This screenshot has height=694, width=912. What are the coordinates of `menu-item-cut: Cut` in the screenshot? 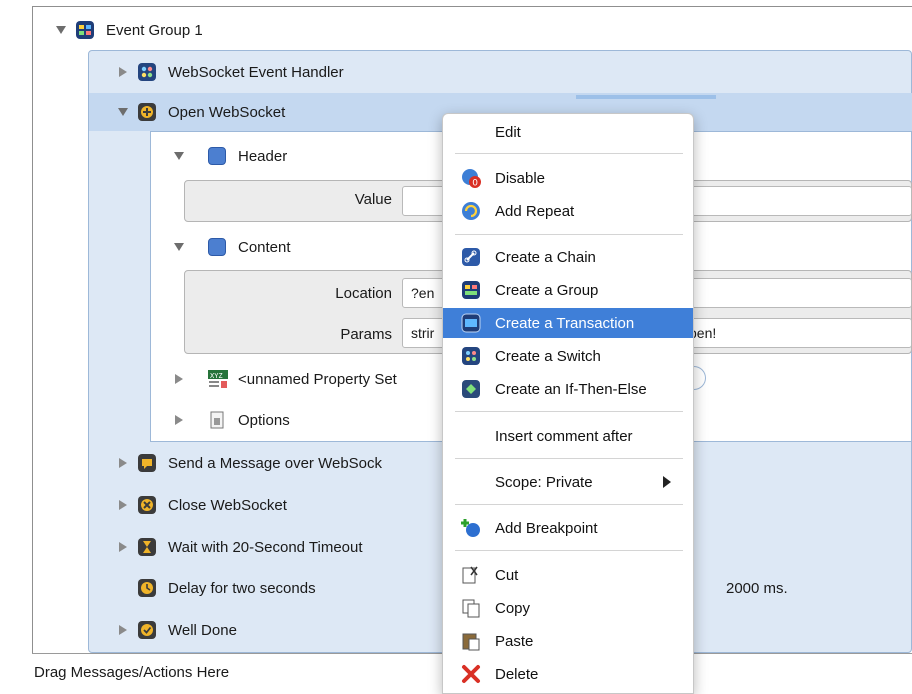 It's located at (568, 575).